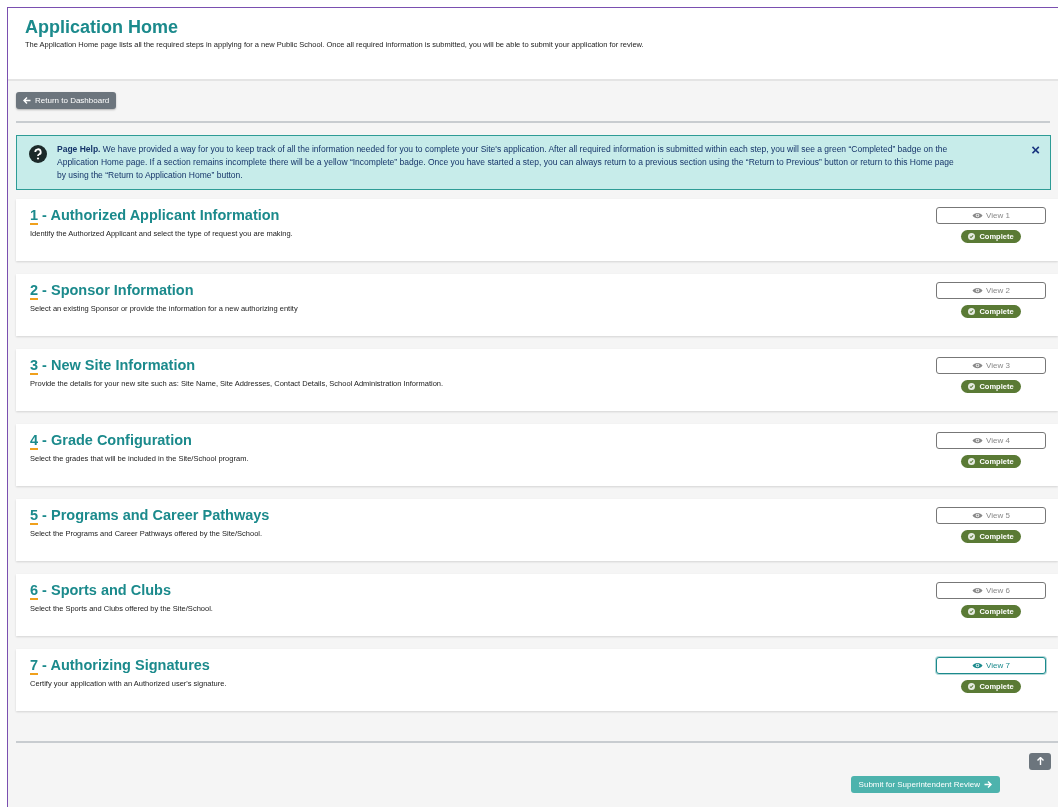 Image resolution: width=1058 pixels, height=807 pixels. I want to click on step-title: 6 - Sports and Clubs, so click(101, 589).